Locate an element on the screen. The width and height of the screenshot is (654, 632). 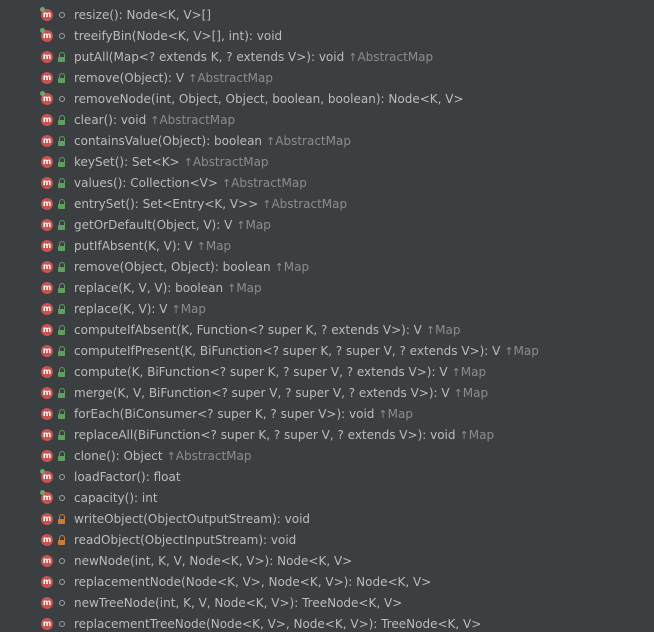
method-signature: keySet(): Set<K> ↑AbstractMap is located at coordinates (171, 162).